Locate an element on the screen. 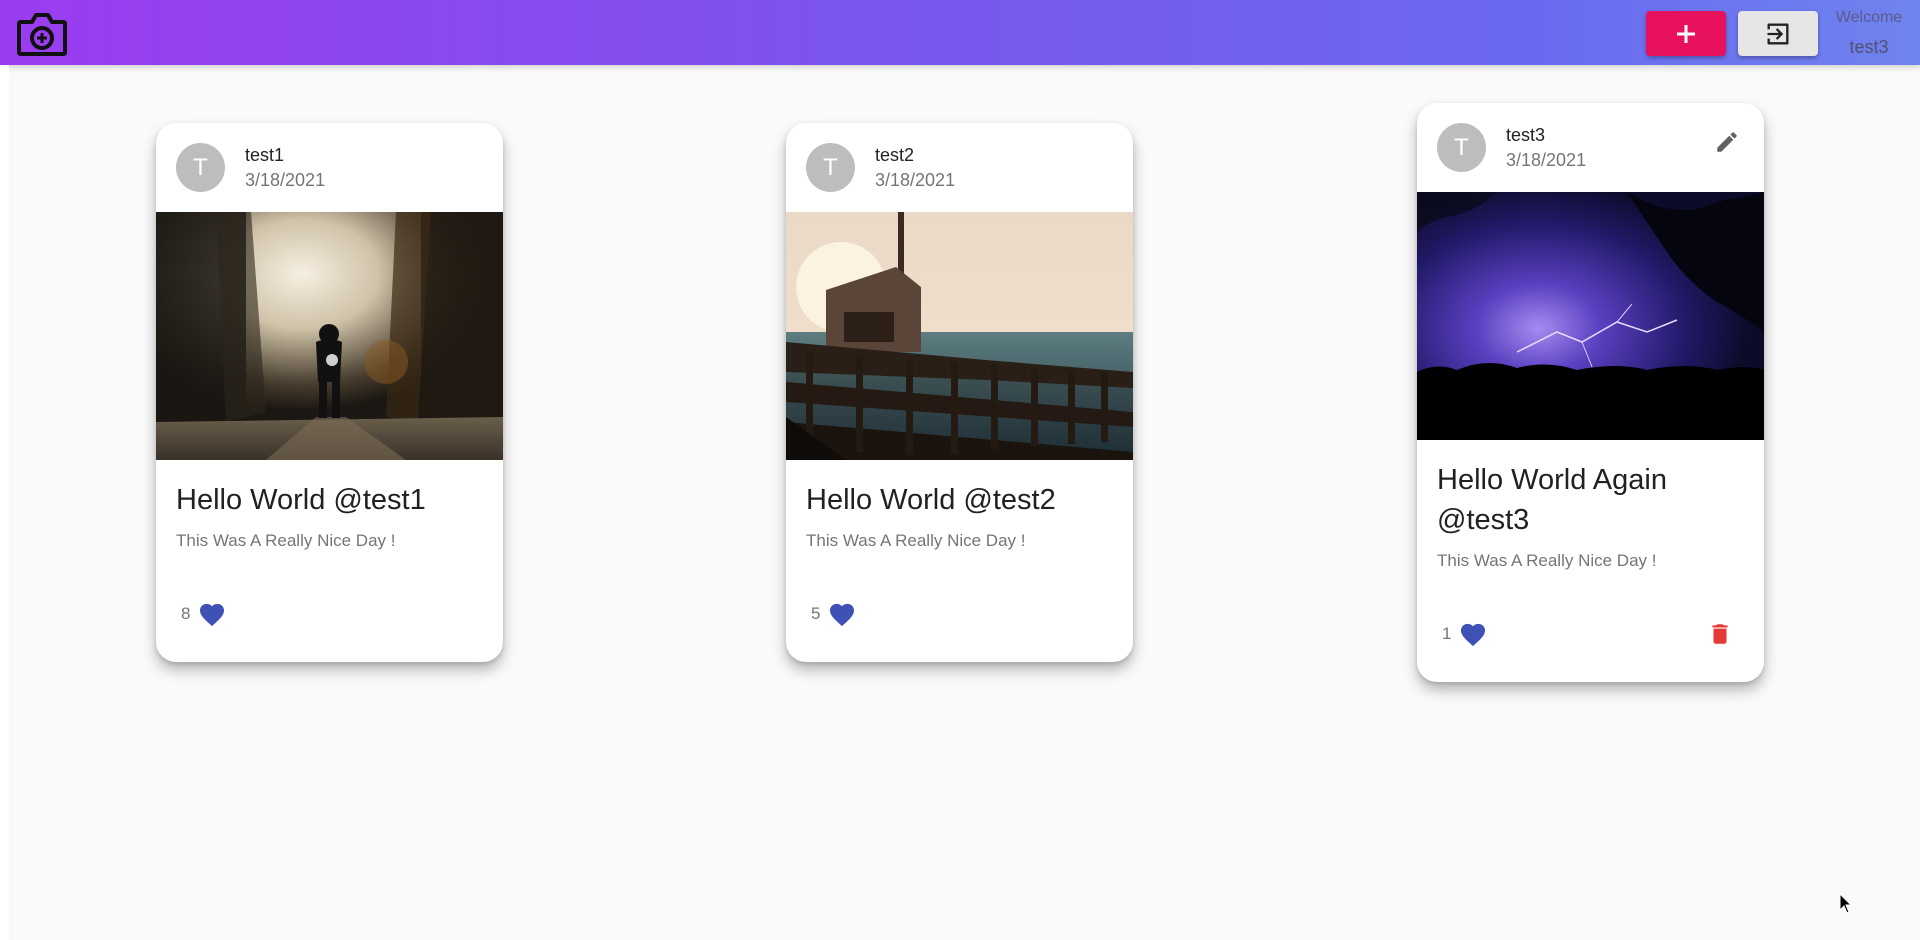  like-count: 1 is located at coordinates (1447, 633).